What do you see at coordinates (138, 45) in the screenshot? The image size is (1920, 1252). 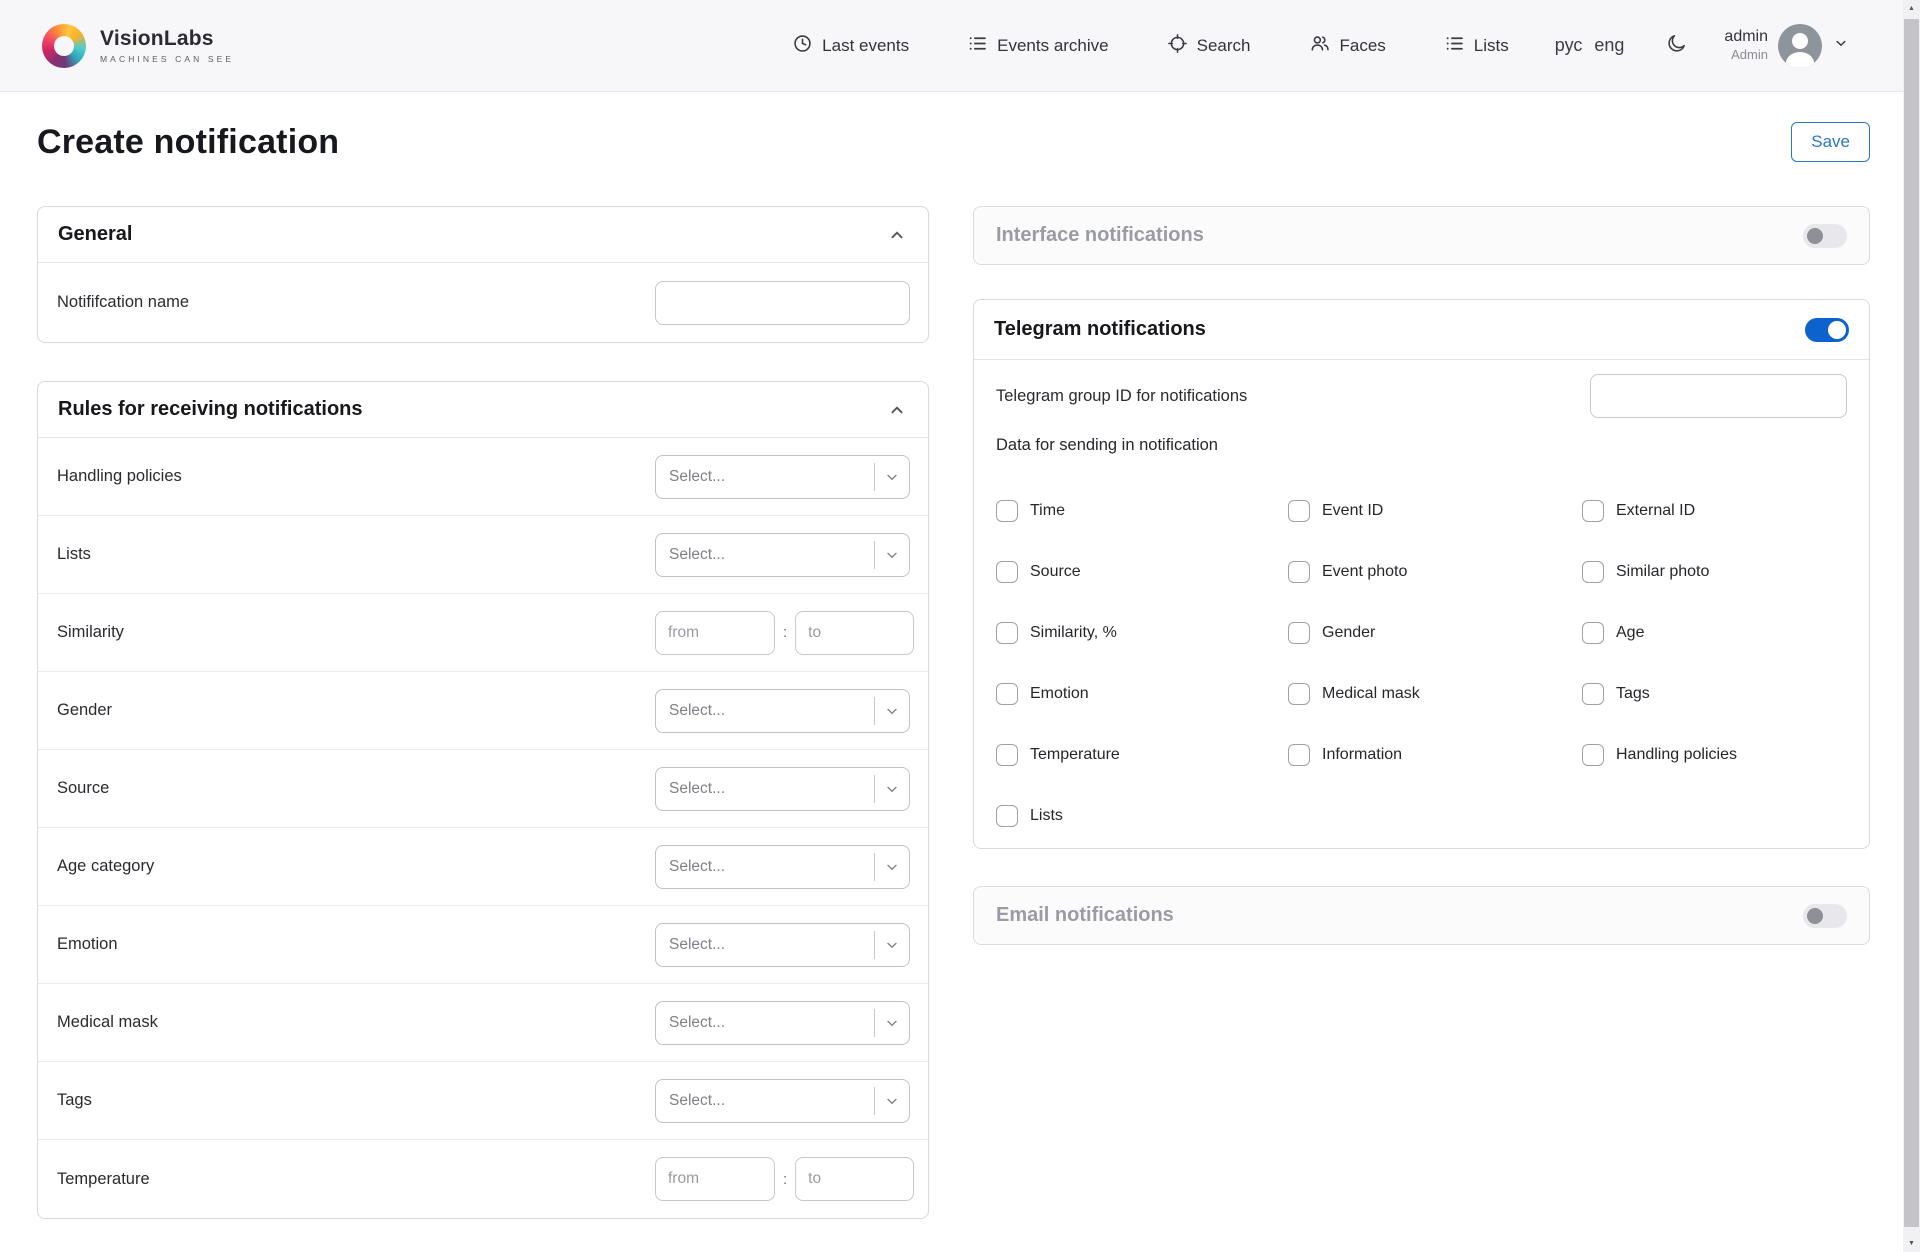 I see `brand: VisionLabs MACHINES CAN SEE` at bounding box center [138, 45].